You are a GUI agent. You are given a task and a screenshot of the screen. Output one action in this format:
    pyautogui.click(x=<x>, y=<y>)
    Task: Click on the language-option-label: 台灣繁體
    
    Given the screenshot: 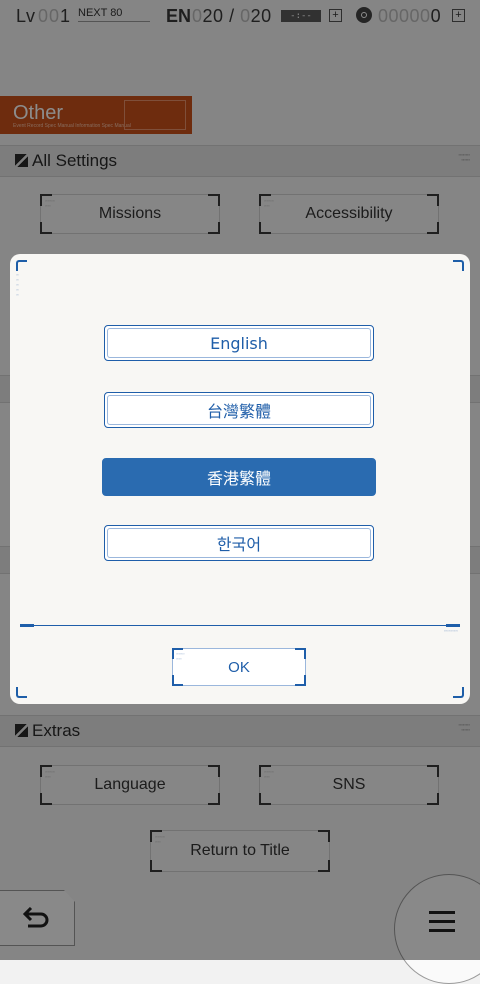 What is the action you would take?
    pyautogui.click(x=238, y=411)
    